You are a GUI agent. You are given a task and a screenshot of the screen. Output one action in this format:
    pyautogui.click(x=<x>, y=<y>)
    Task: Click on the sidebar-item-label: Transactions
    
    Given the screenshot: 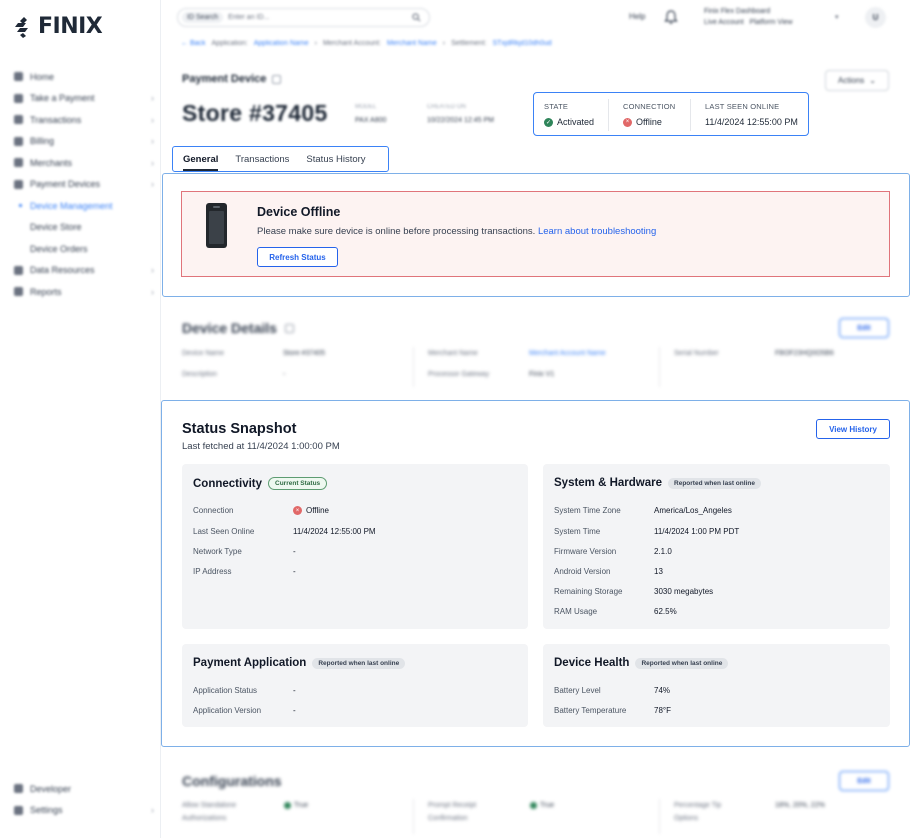 What is the action you would take?
    pyautogui.click(x=56, y=119)
    